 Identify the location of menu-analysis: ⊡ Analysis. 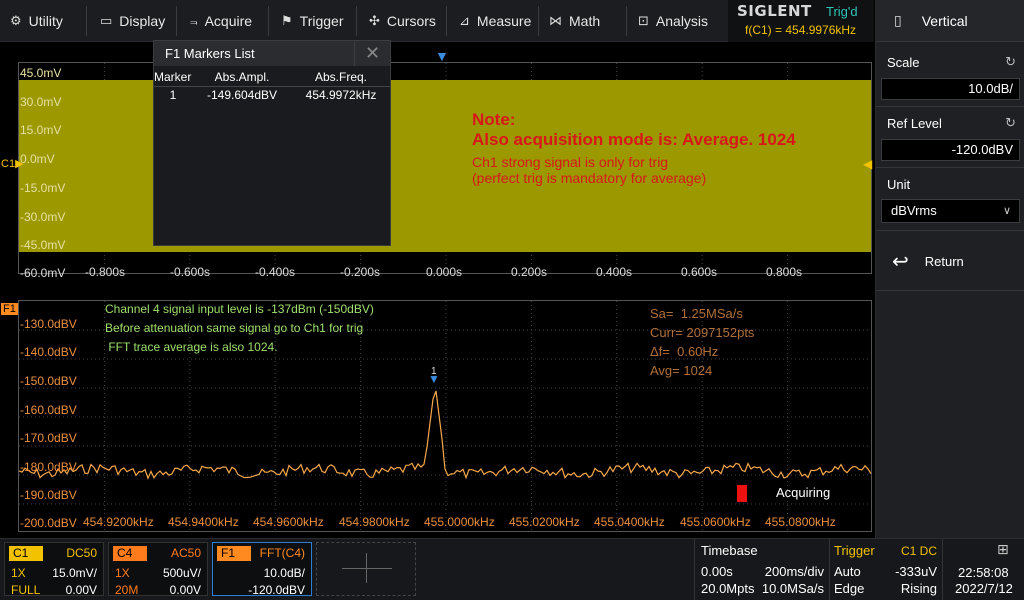
(673, 21).